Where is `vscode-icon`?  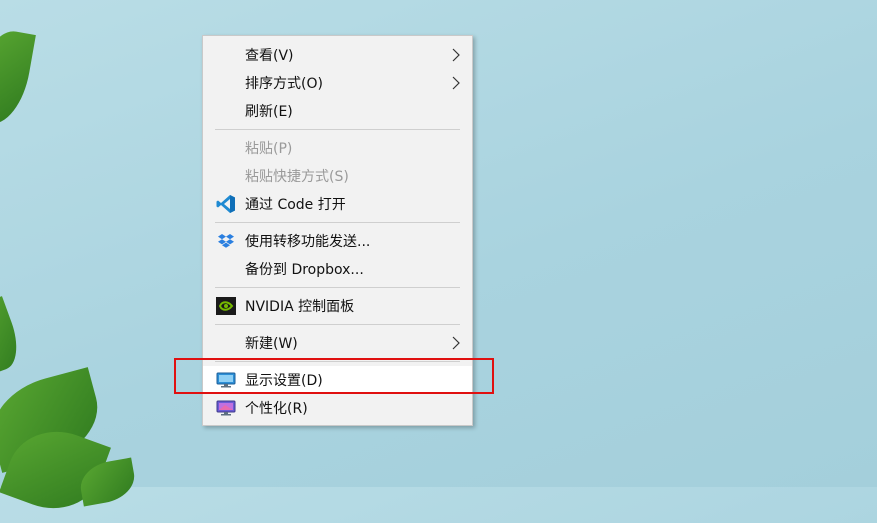 vscode-icon is located at coordinates (226, 204).